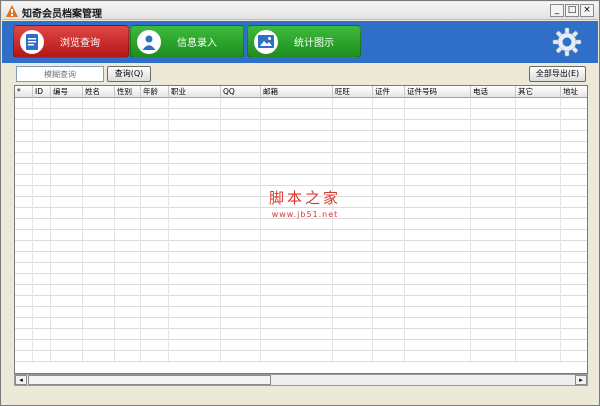 This screenshot has width=600, height=406. I want to click on statistics-chart-label: 统计图示, so click(314, 43).